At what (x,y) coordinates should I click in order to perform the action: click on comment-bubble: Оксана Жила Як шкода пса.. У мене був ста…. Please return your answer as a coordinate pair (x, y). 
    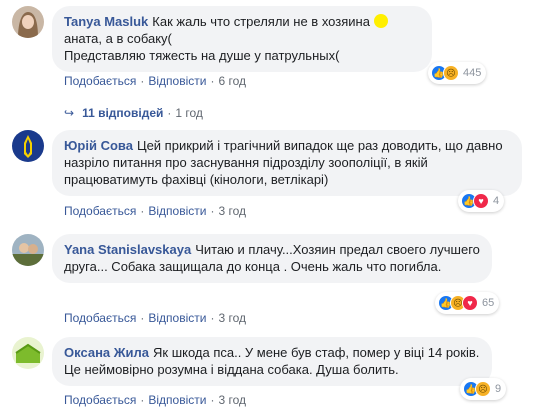
    Looking at the image, I should click on (272, 361).